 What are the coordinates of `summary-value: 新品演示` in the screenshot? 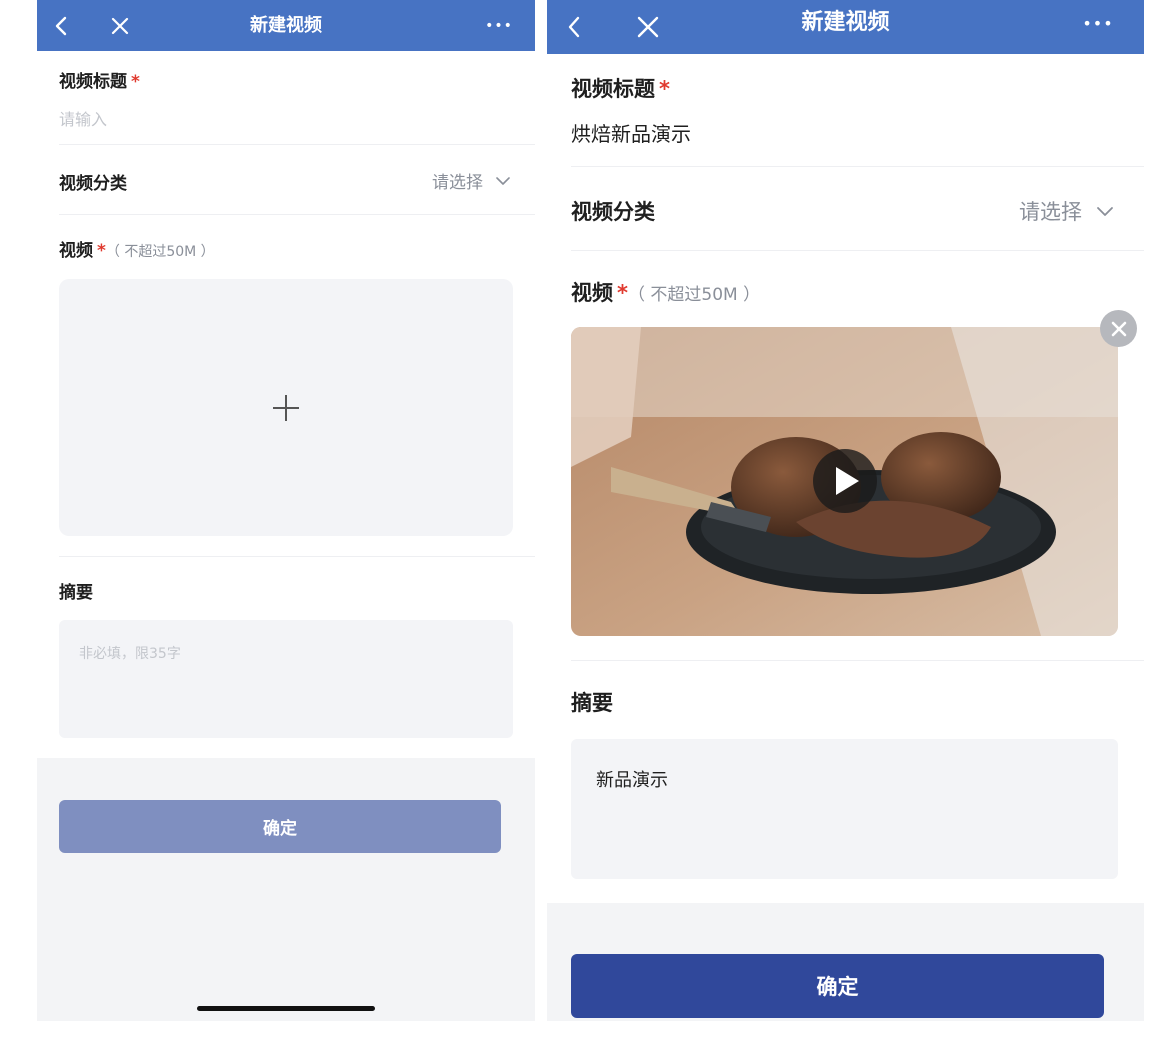 It's located at (632, 780).